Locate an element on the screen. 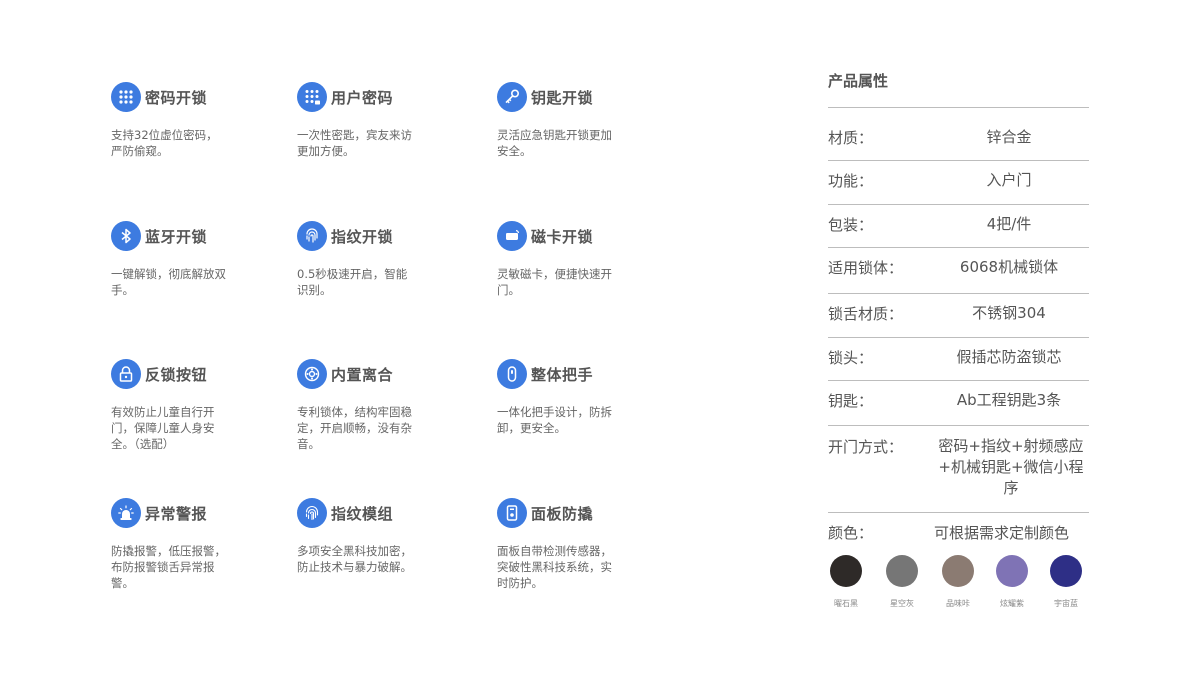 The image size is (1200, 680). attr-row-lock-cylinder: 锁头： 假插芯防盗锁芯 is located at coordinates (959, 357).